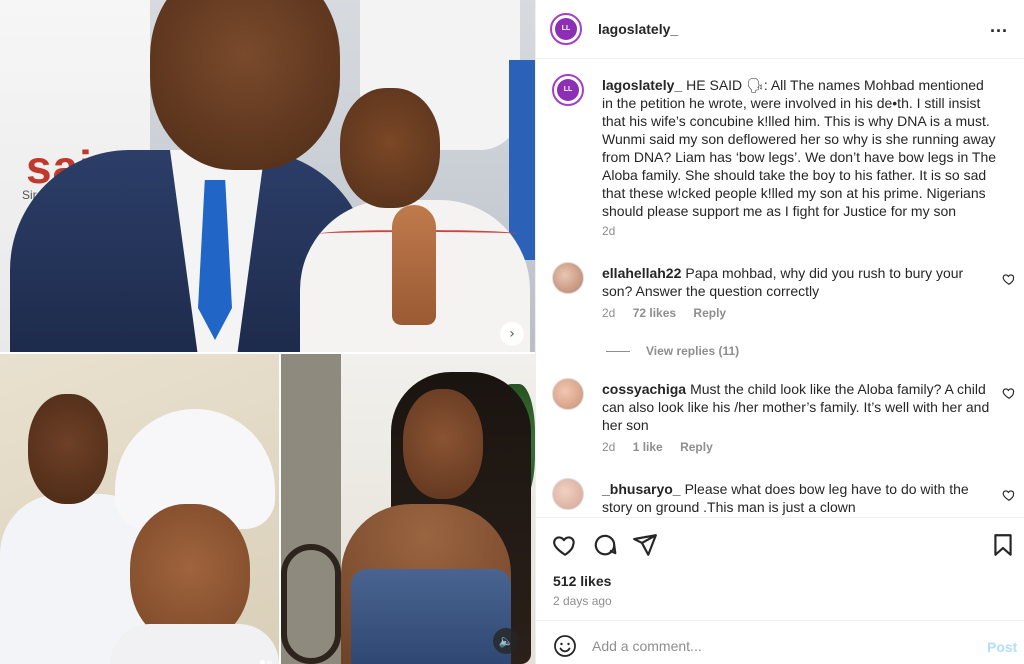 The image size is (1024, 664). I want to click on username-link: lagoslately_, so click(638, 29).